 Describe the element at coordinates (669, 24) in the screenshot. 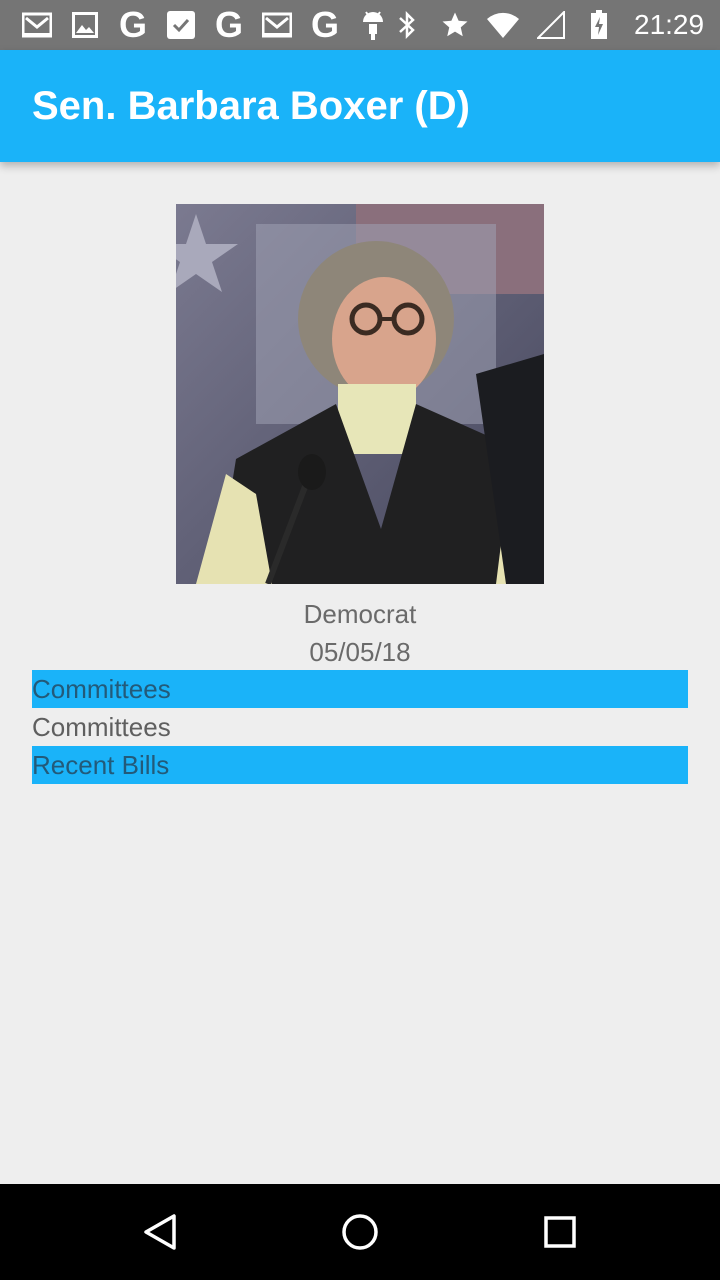

I see `clock: 21:29` at that location.